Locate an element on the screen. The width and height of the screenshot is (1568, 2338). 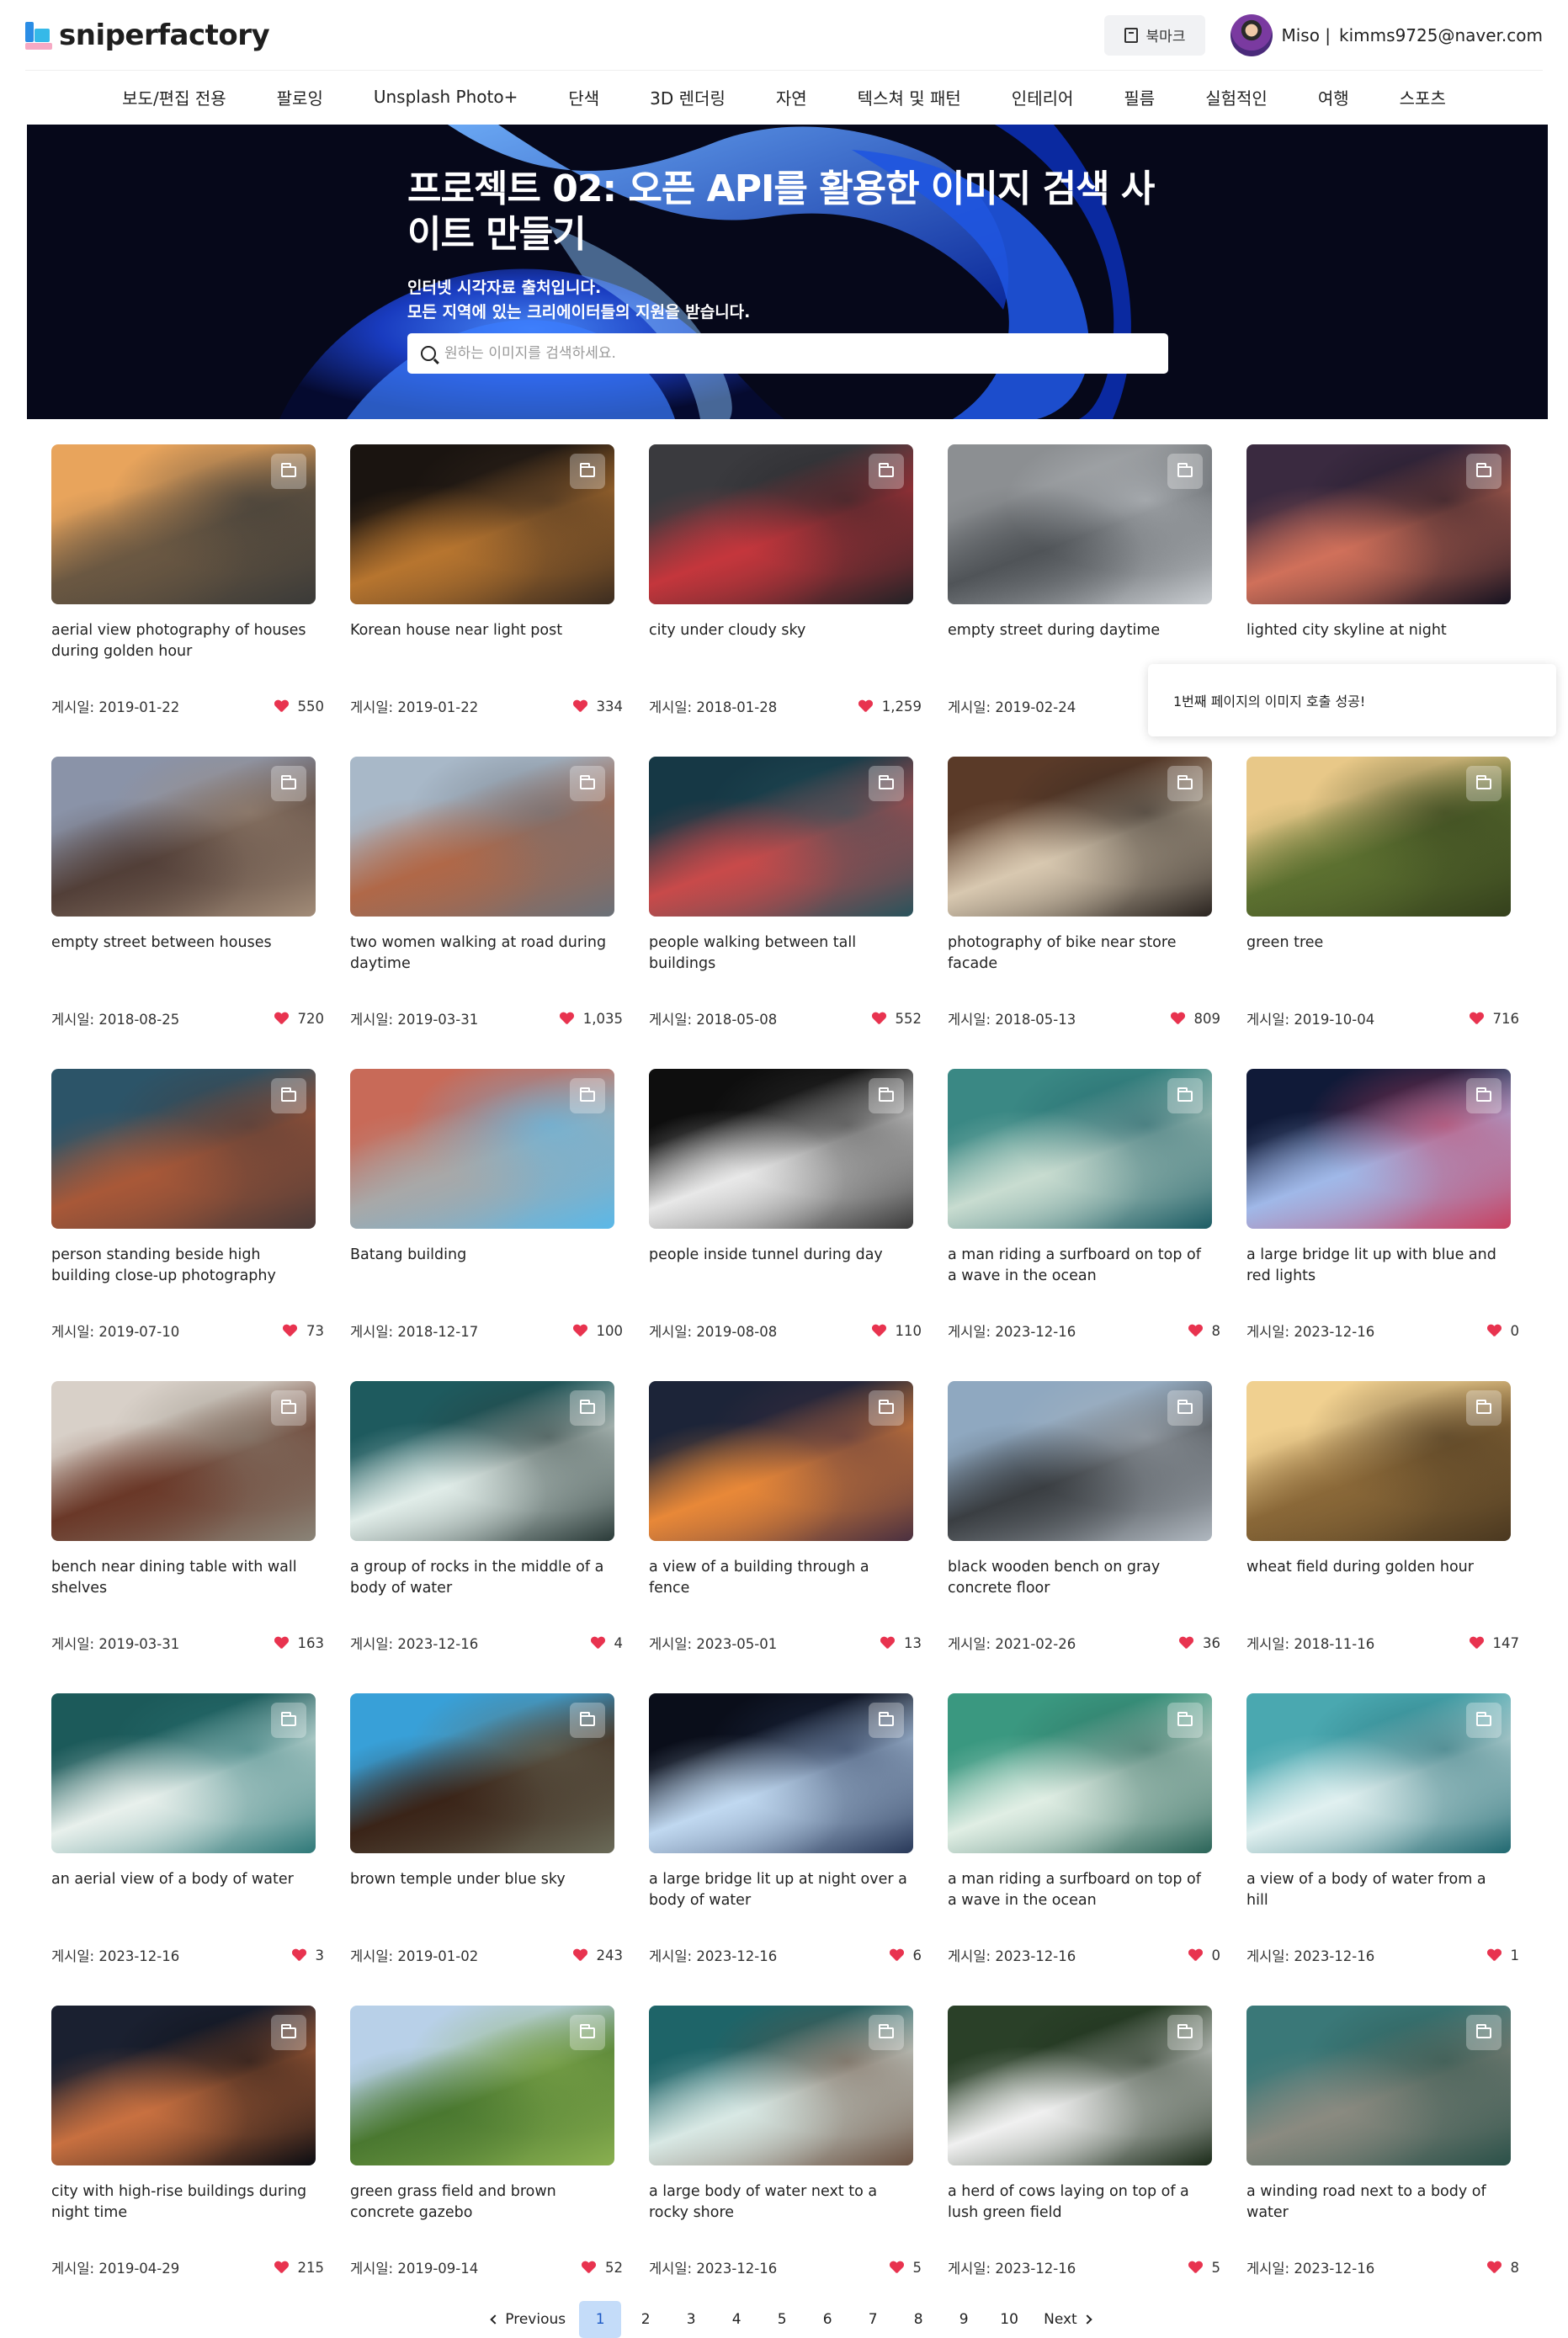
nav-item: 텍스쳐 및 패턴 is located at coordinates (909, 97).